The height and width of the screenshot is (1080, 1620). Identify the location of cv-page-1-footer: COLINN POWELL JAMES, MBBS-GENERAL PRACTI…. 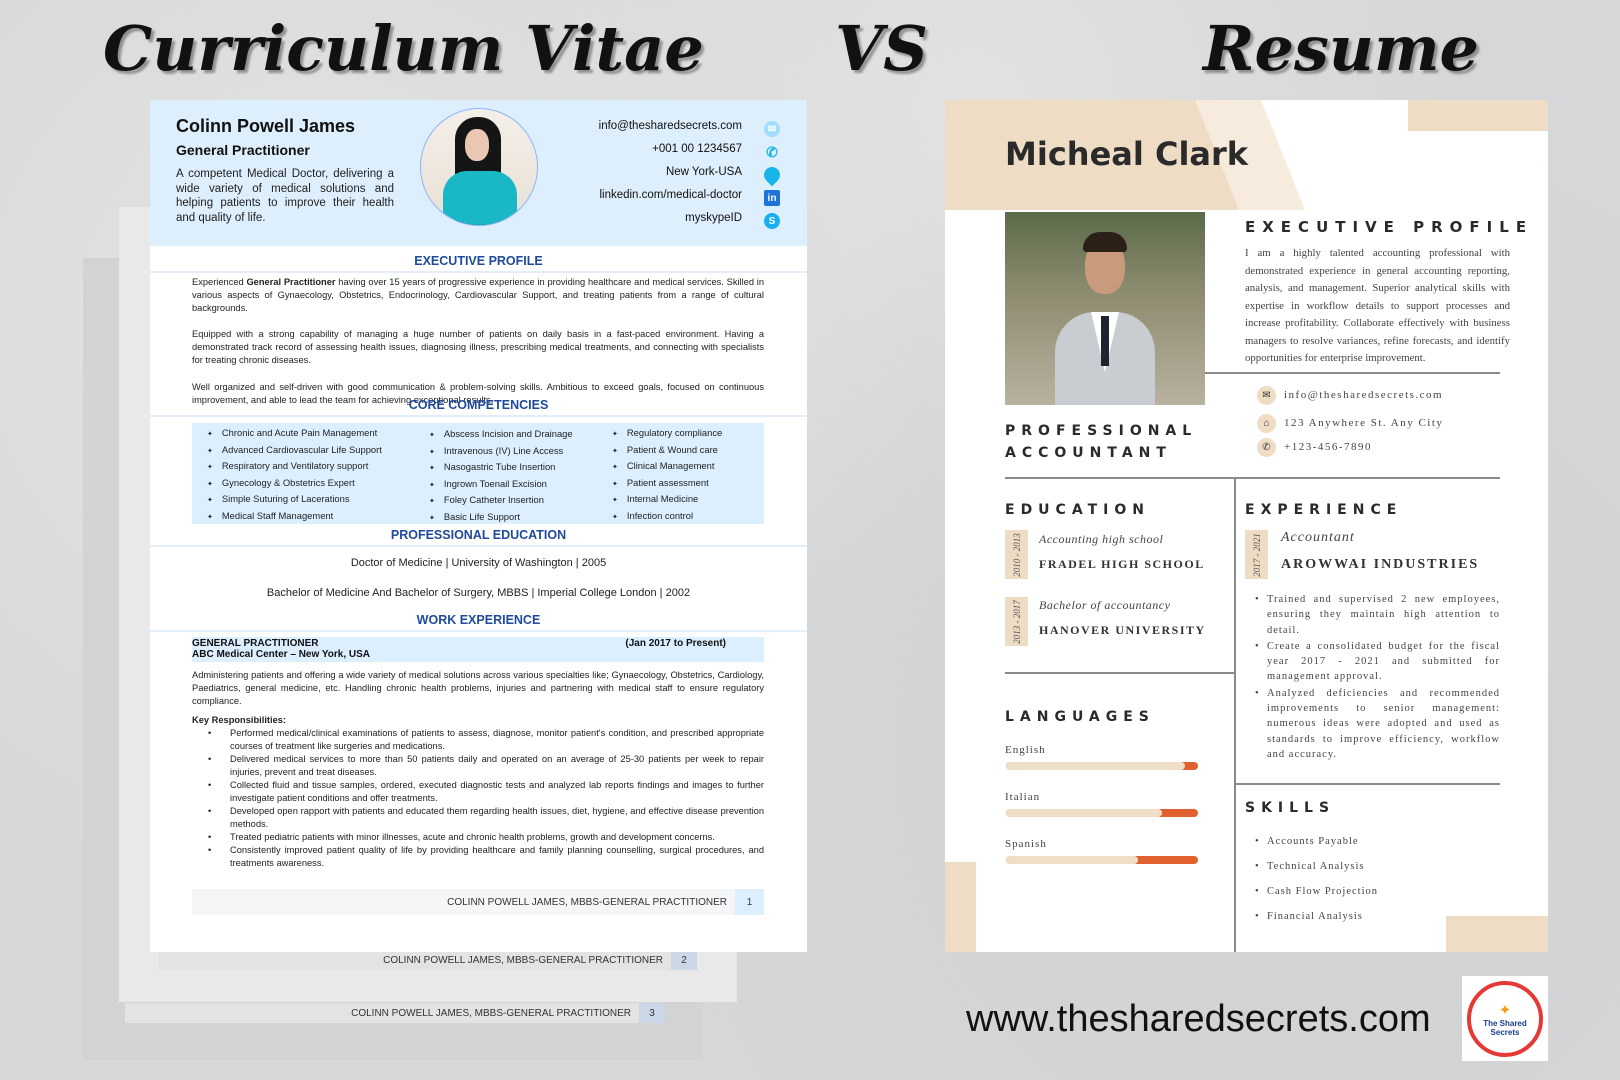
(478, 902).